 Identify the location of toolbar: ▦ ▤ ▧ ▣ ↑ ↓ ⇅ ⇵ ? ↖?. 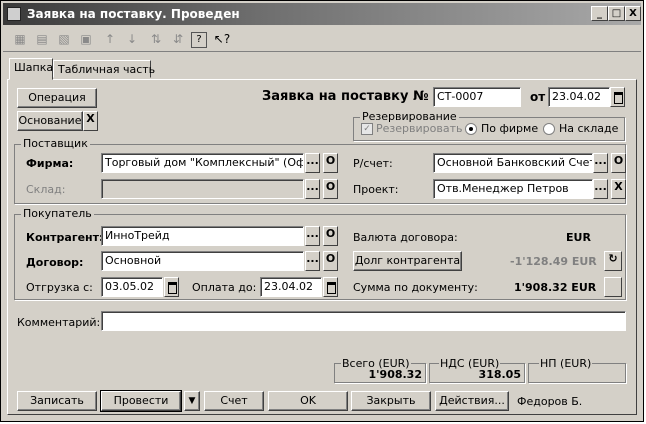
(322, 39).